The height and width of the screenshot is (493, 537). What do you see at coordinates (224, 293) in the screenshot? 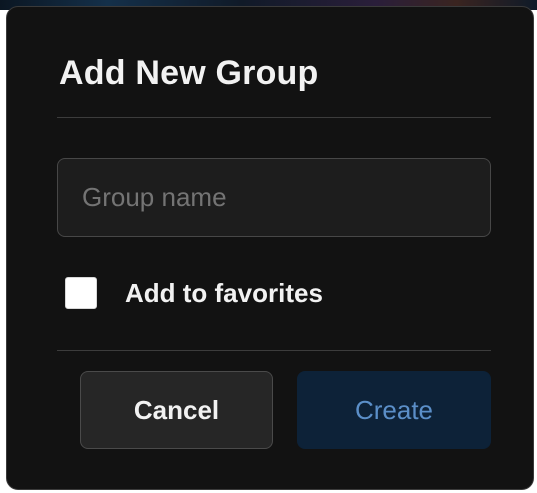
I see `favorites-checkbox-label: Add to favorites` at bounding box center [224, 293].